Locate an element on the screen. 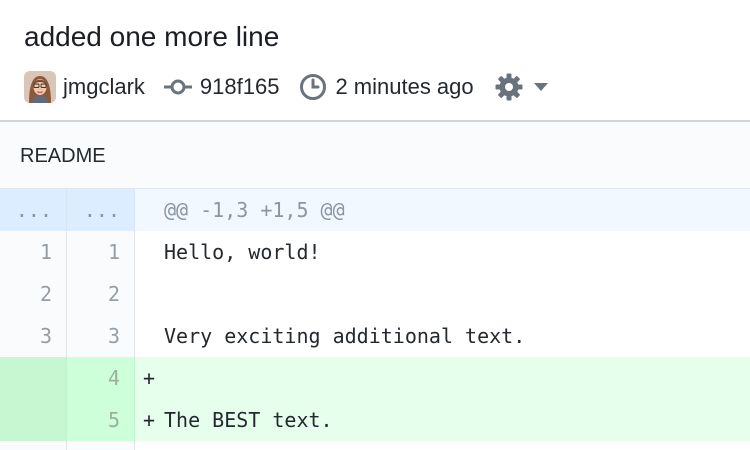  new-line-number: 2 is located at coordinates (101, 294).